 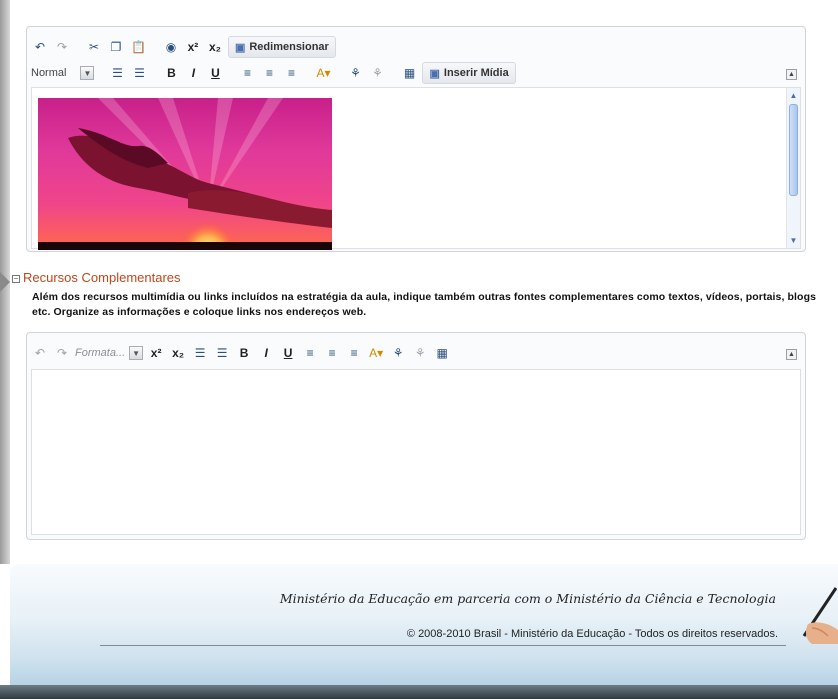 I want to click on copy-icon: ❐, so click(x=116, y=47).